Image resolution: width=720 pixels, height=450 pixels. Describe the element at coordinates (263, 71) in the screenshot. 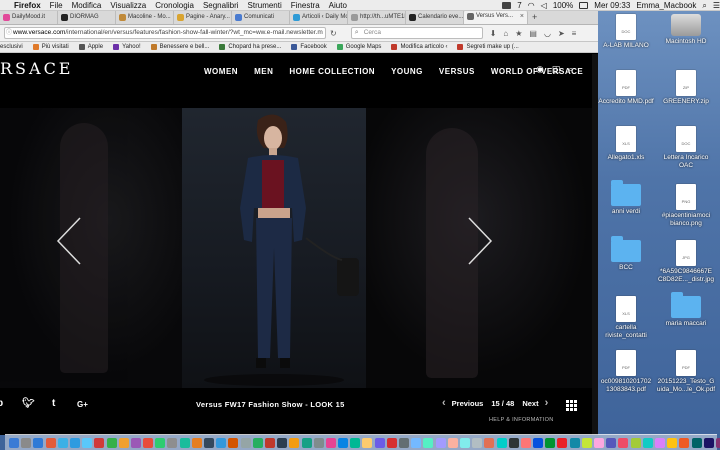

I see `nav-men: MEN` at that location.